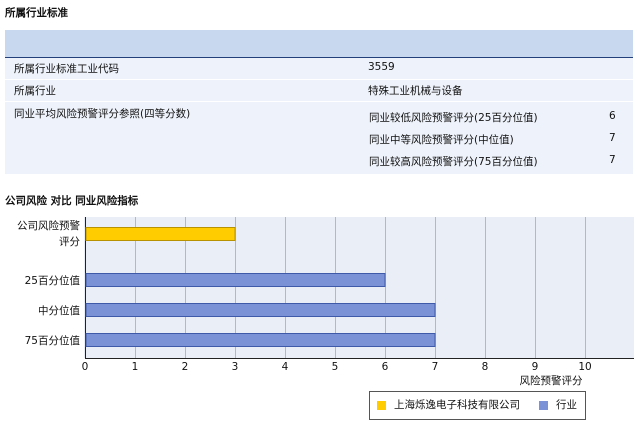  What do you see at coordinates (335, 367) in the screenshot?
I see `x-tick-label-5: 5` at bounding box center [335, 367].